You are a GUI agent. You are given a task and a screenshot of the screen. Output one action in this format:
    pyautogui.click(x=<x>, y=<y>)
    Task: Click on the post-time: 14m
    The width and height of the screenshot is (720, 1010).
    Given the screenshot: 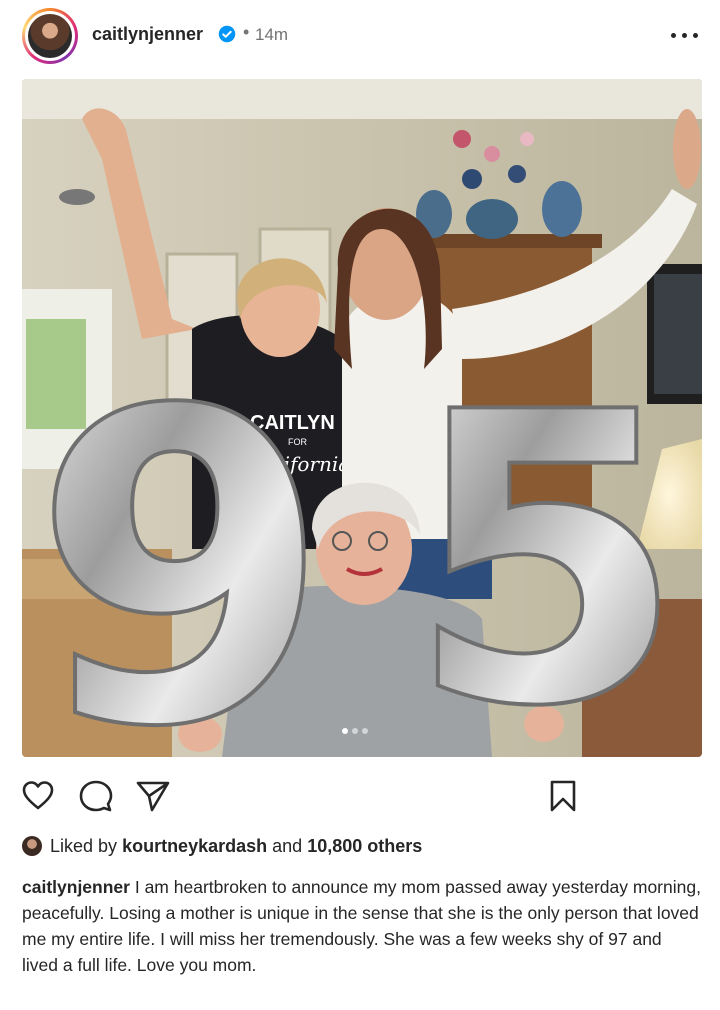 What is the action you would take?
    pyautogui.click(x=271, y=35)
    